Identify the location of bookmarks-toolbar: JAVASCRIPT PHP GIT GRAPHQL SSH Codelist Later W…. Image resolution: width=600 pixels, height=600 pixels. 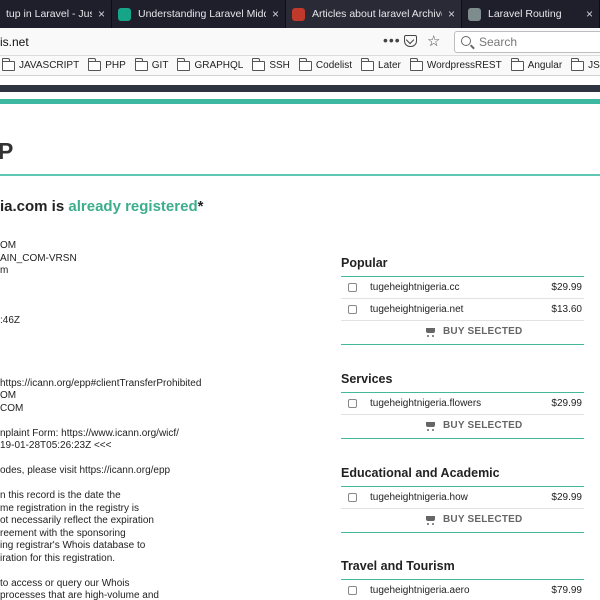
(300, 66).